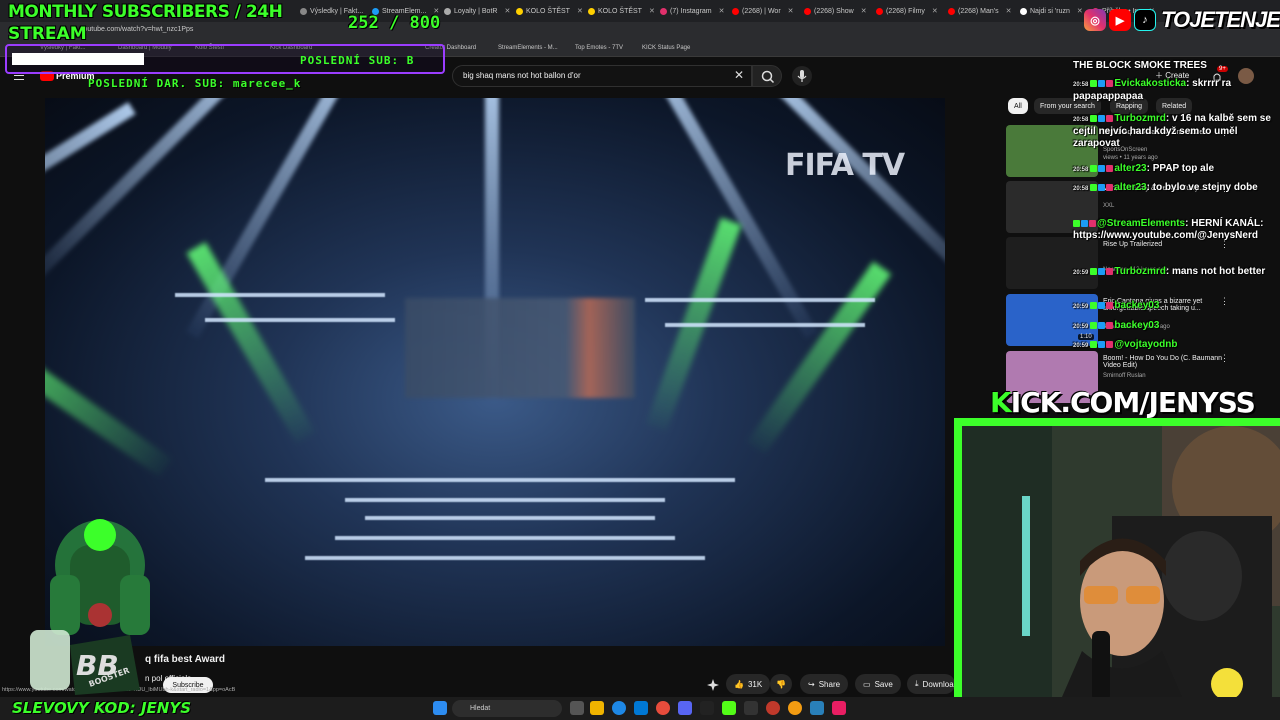 This screenshot has height=720, width=1280. I want to click on overlay-social-bar: ◎ ▶ ♪ TOJETENJENYS, so click(1182, 20).